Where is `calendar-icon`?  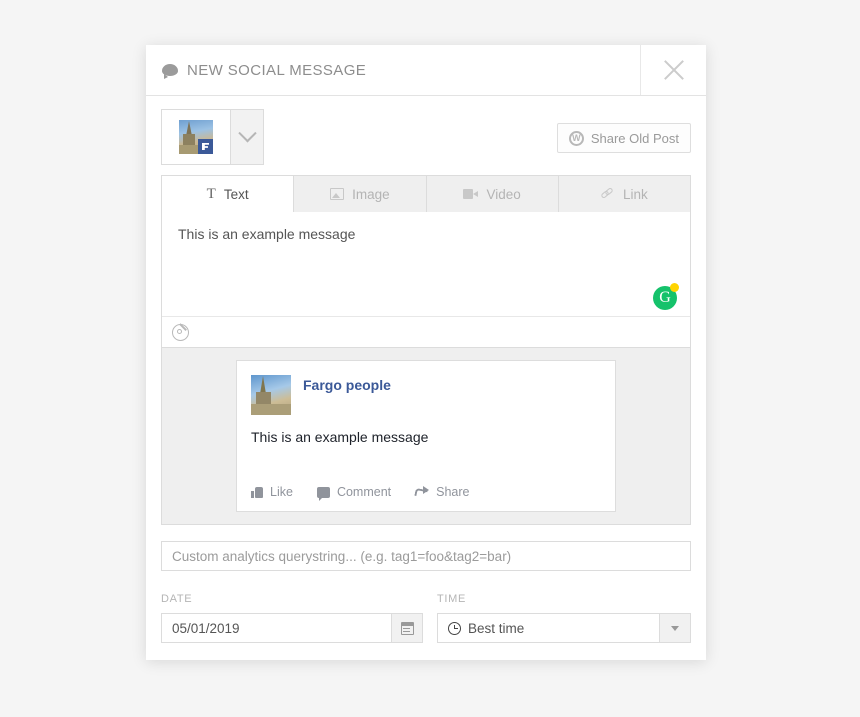
calendar-icon is located at coordinates (407, 628).